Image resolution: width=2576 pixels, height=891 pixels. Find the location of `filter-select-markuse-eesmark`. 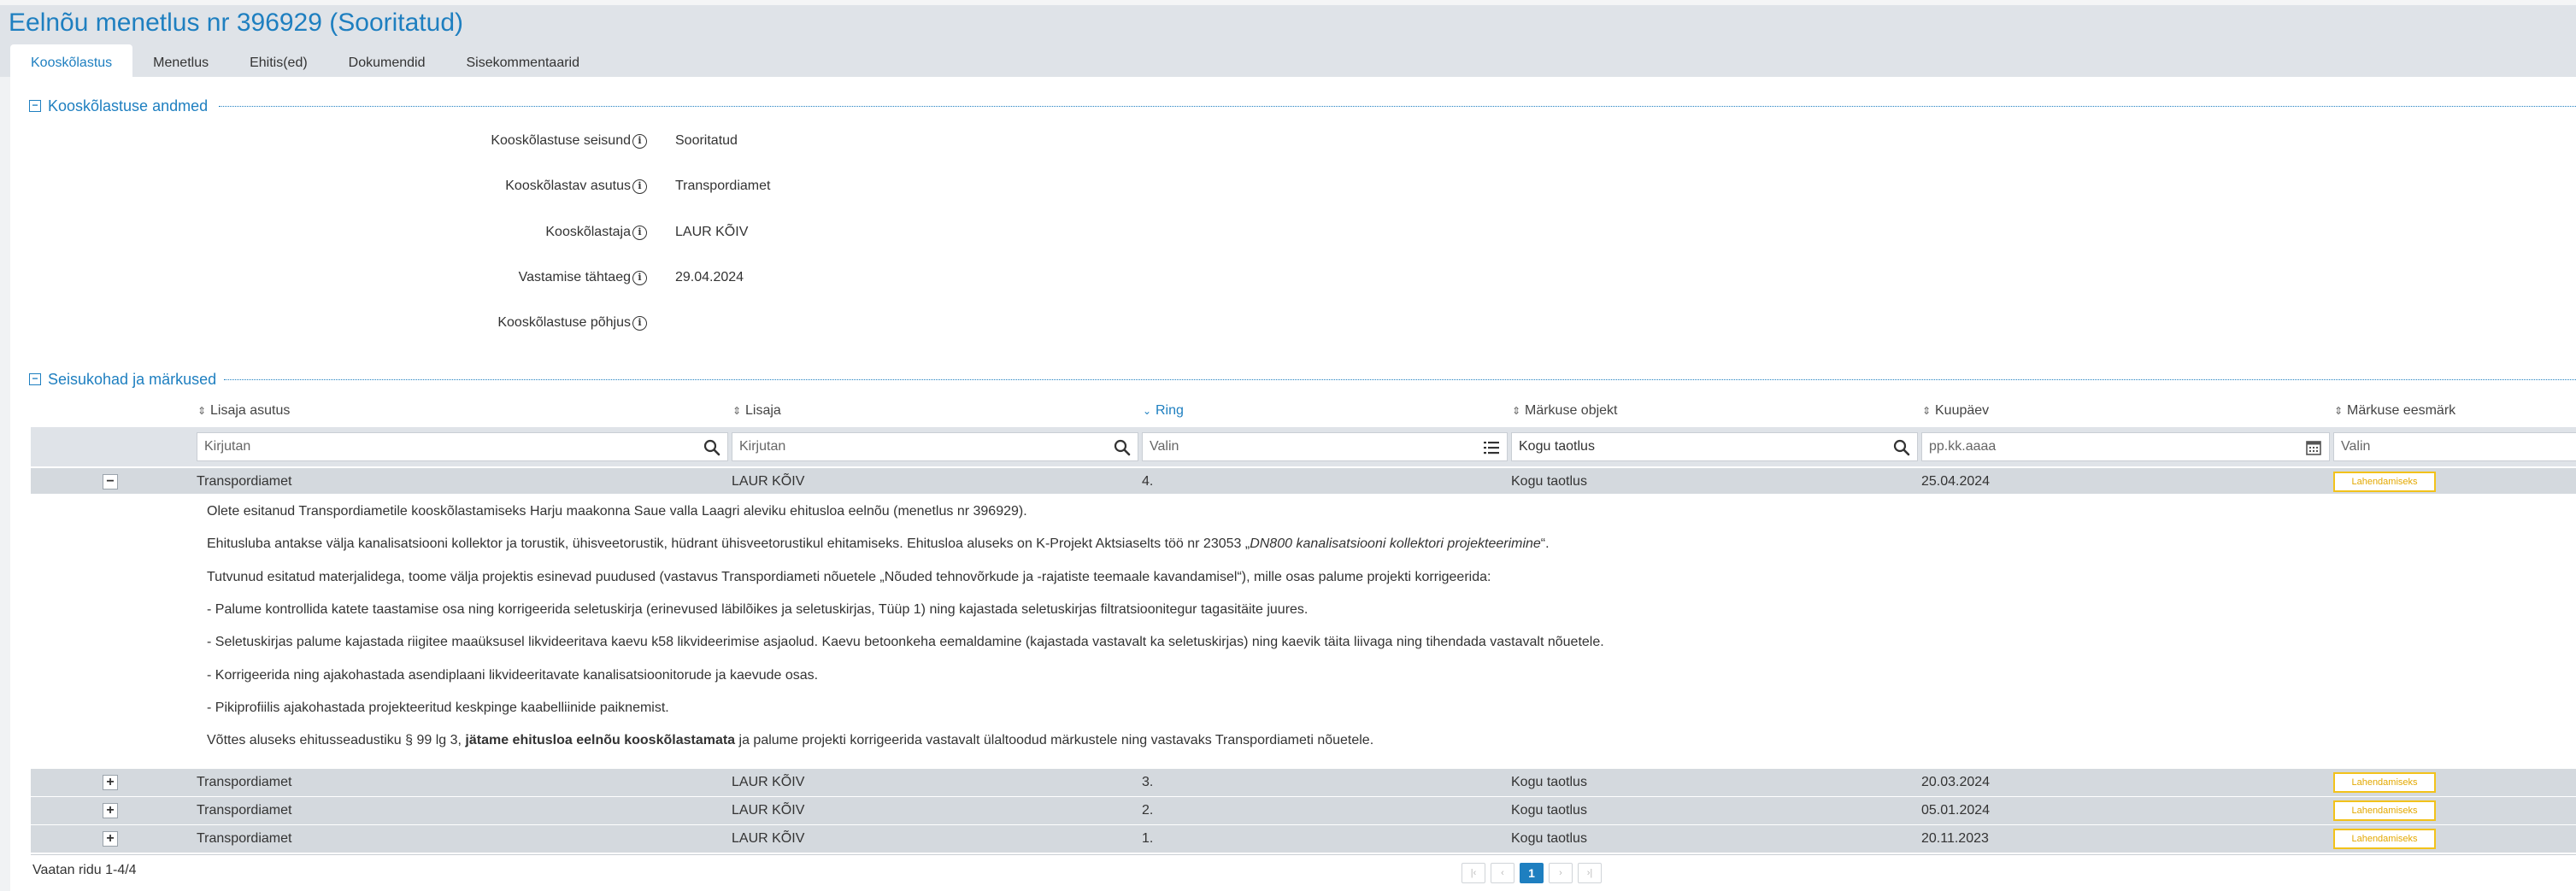

filter-select-markuse-eesmark is located at coordinates (2455, 446).